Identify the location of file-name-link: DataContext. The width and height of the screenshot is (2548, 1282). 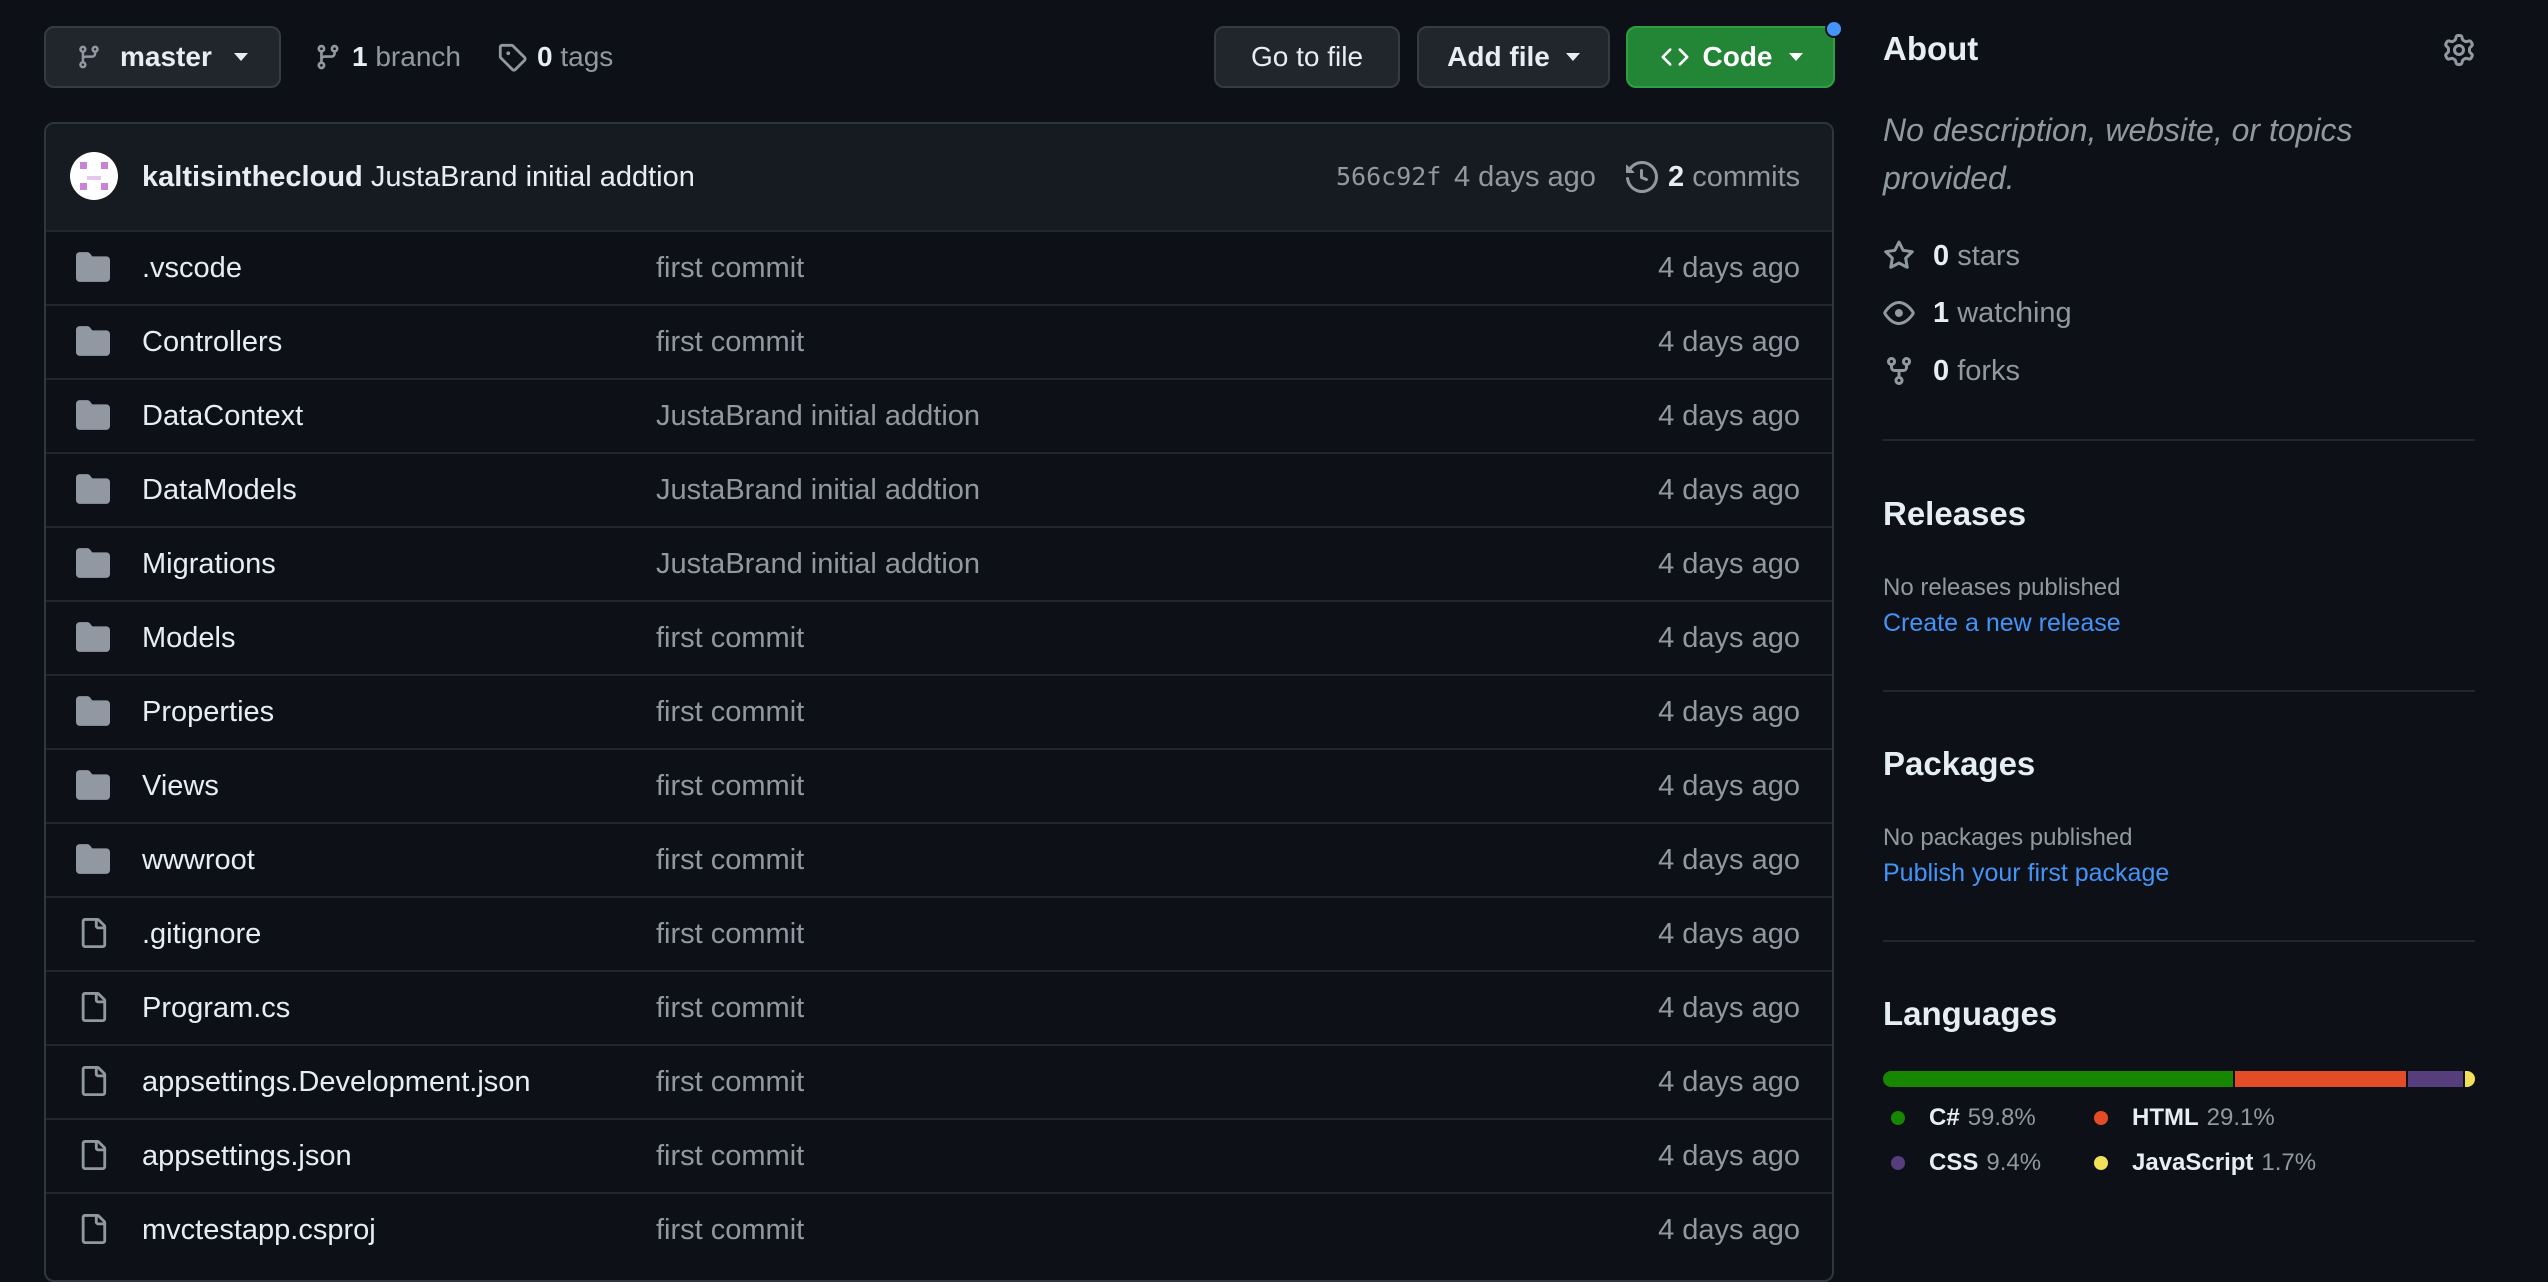
(222, 416).